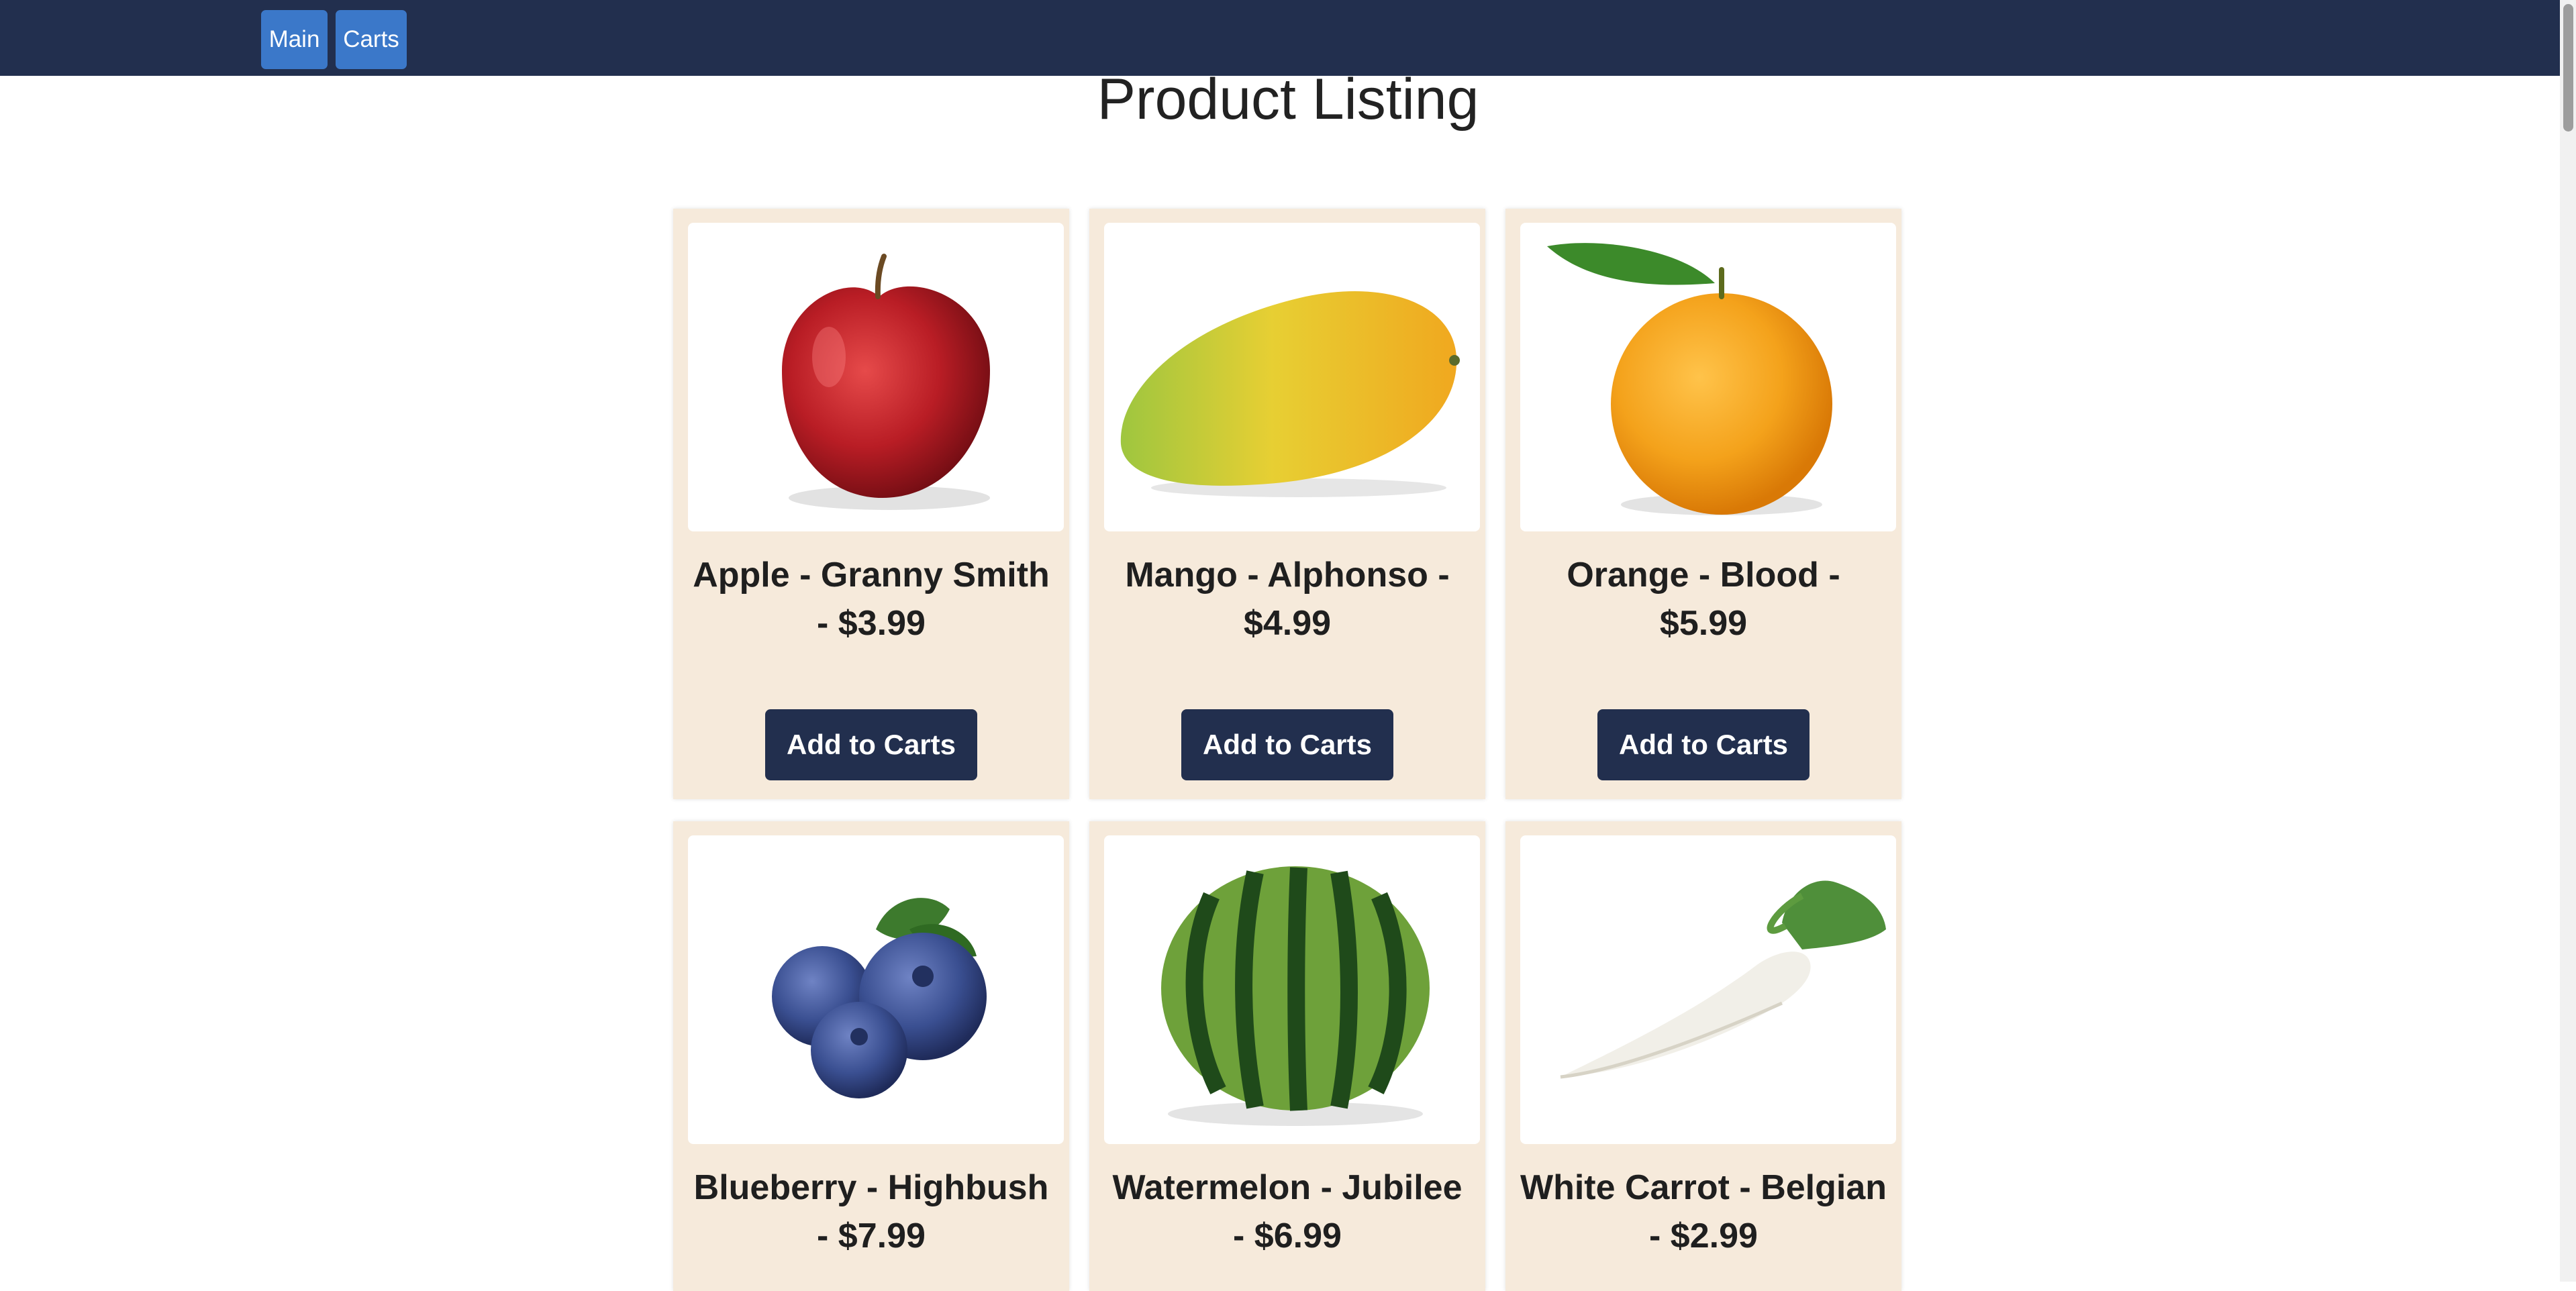 The height and width of the screenshot is (1291, 2576). I want to click on watermelon-image, so click(1295, 996).